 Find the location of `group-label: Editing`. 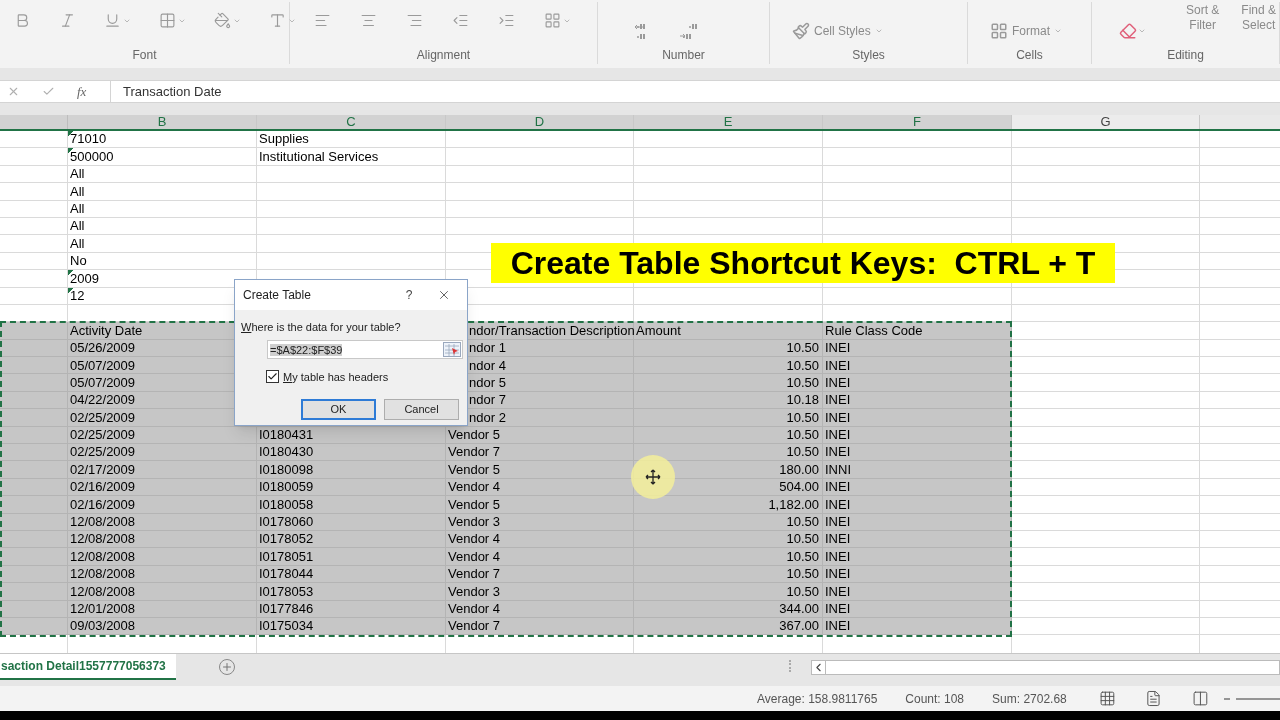

group-label: Editing is located at coordinates (1185, 55).